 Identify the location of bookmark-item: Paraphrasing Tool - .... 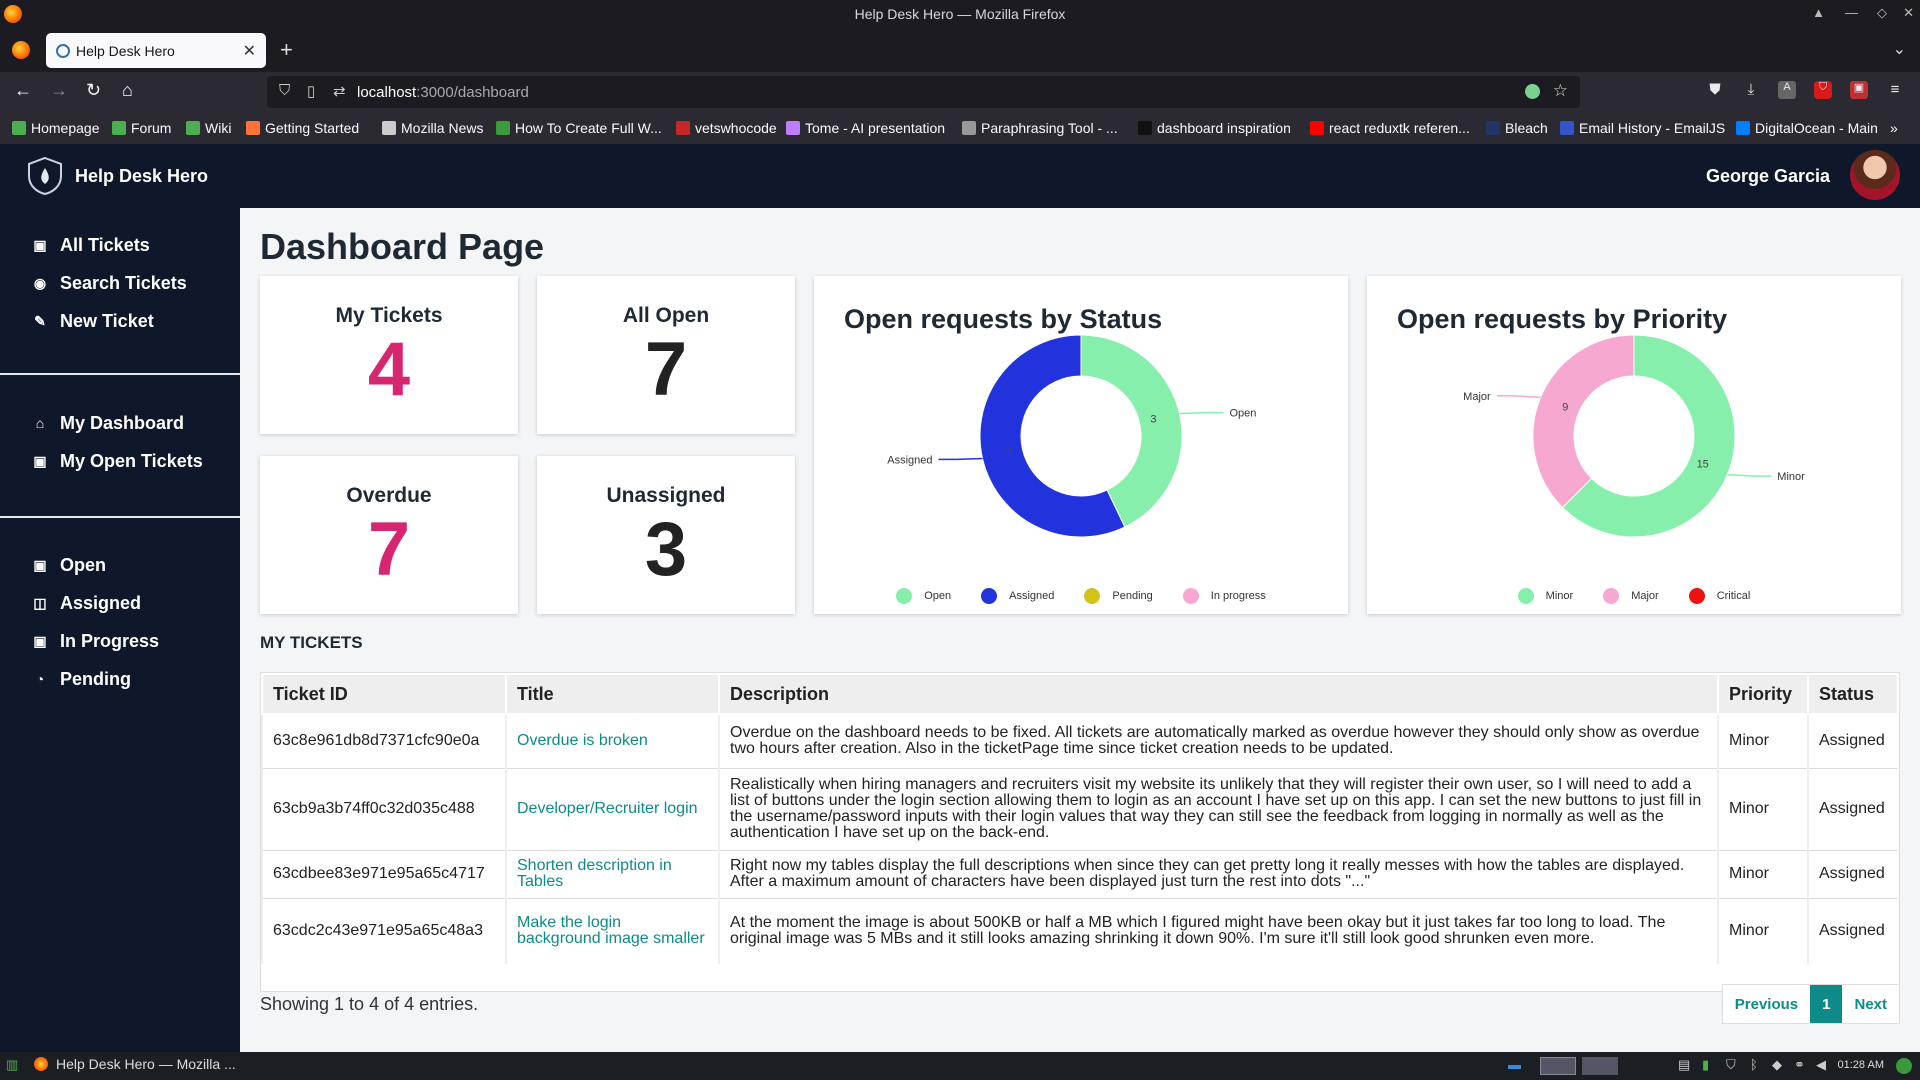
(1040, 128).